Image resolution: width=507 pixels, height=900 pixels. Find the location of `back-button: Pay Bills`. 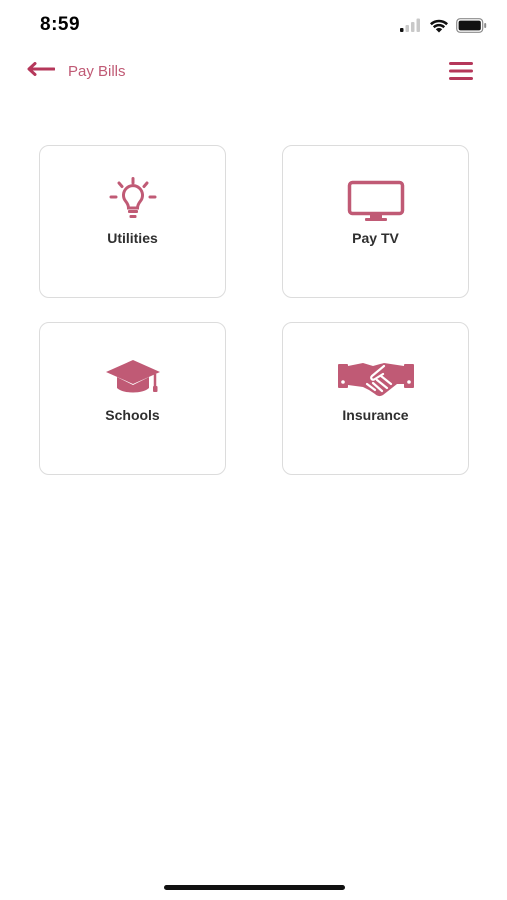

back-button: Pay Bills is located at coordinates (76, 71).